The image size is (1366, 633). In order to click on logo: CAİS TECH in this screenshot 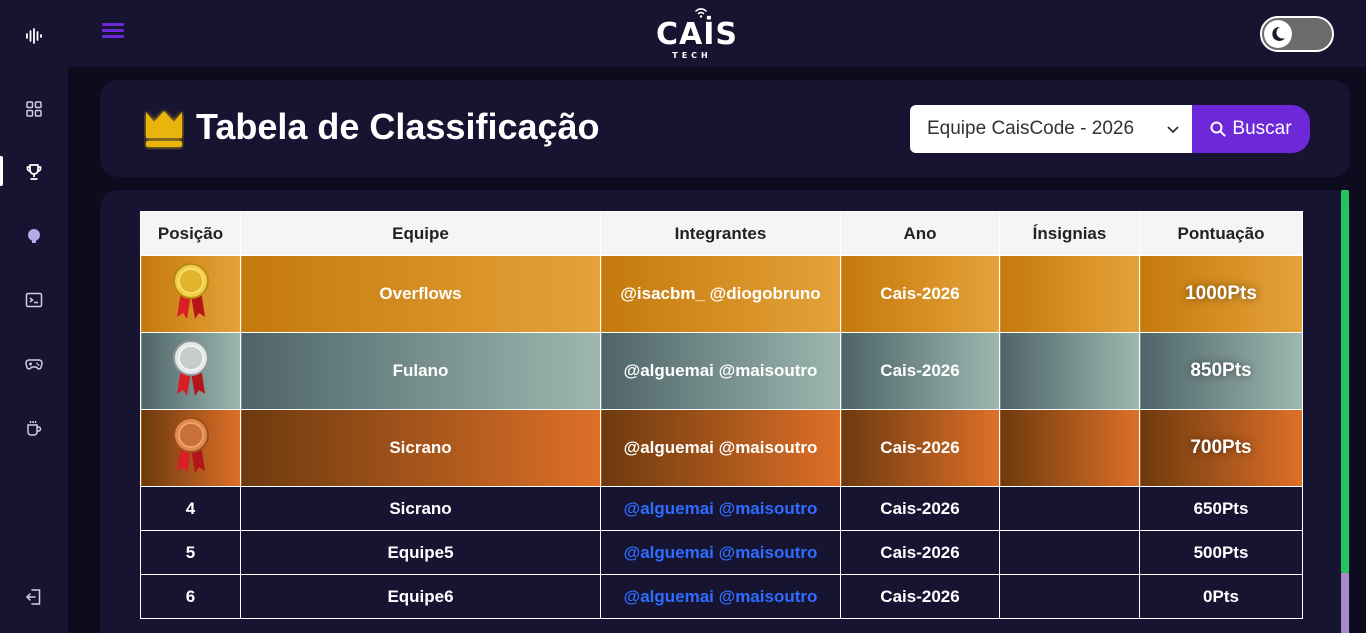, I will do `click(697, 34)`.